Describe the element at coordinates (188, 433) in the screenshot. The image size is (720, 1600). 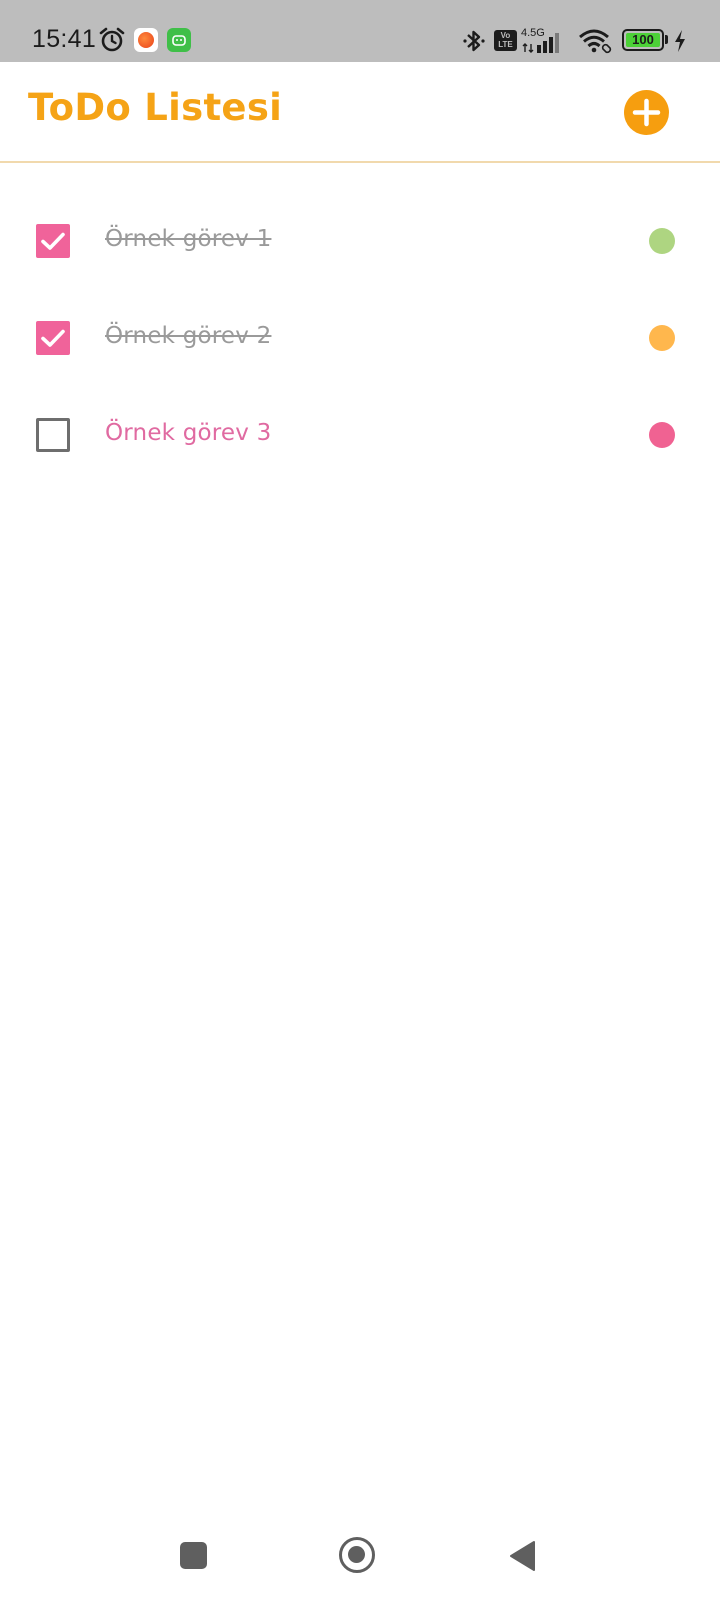
I see `task-label: Örnek görev 3` at that location.